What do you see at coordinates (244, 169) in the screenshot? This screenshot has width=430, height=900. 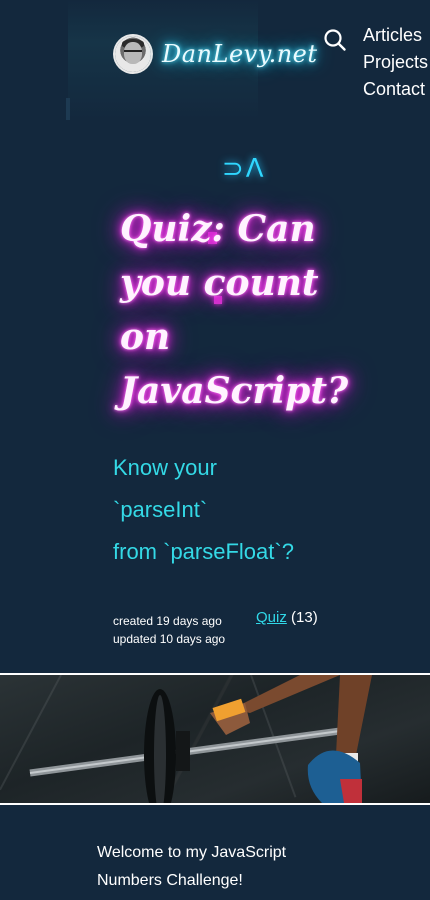 I see `neon-glitch-decoration: ⊃Λ` at bounding box center [244, 169].